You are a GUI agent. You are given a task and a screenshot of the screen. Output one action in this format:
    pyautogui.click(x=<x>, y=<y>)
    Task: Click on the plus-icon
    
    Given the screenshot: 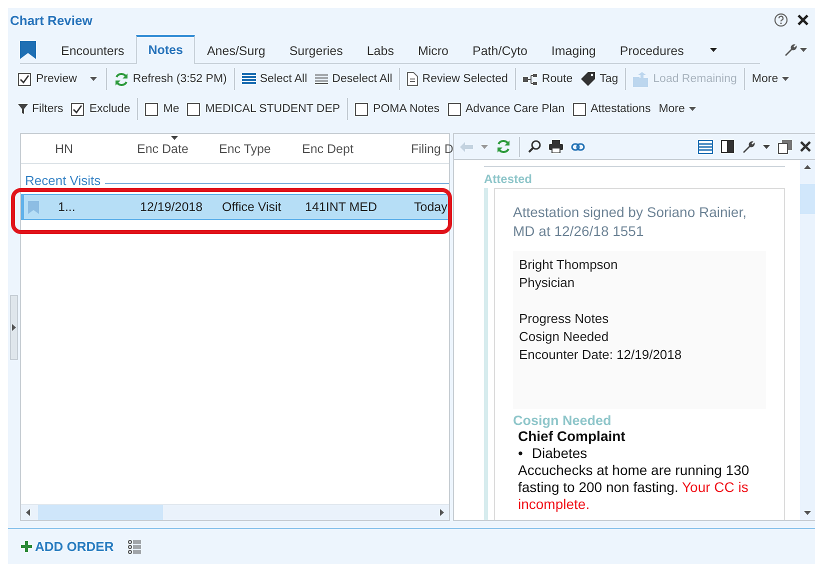 What is the action you would take?
    pyautogui.click(x=26, y=546)
    